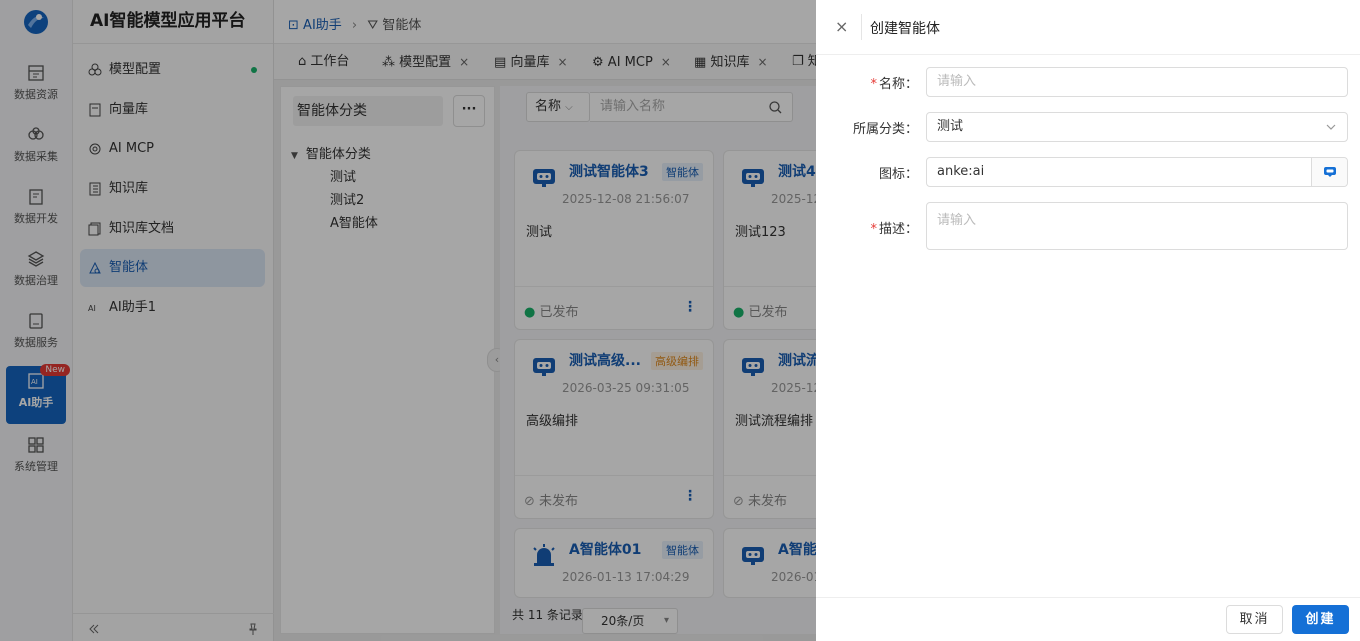 This screenshot has height=641, width=1360. I want to click on category-label-text: 所属分类, so click(878, 129).